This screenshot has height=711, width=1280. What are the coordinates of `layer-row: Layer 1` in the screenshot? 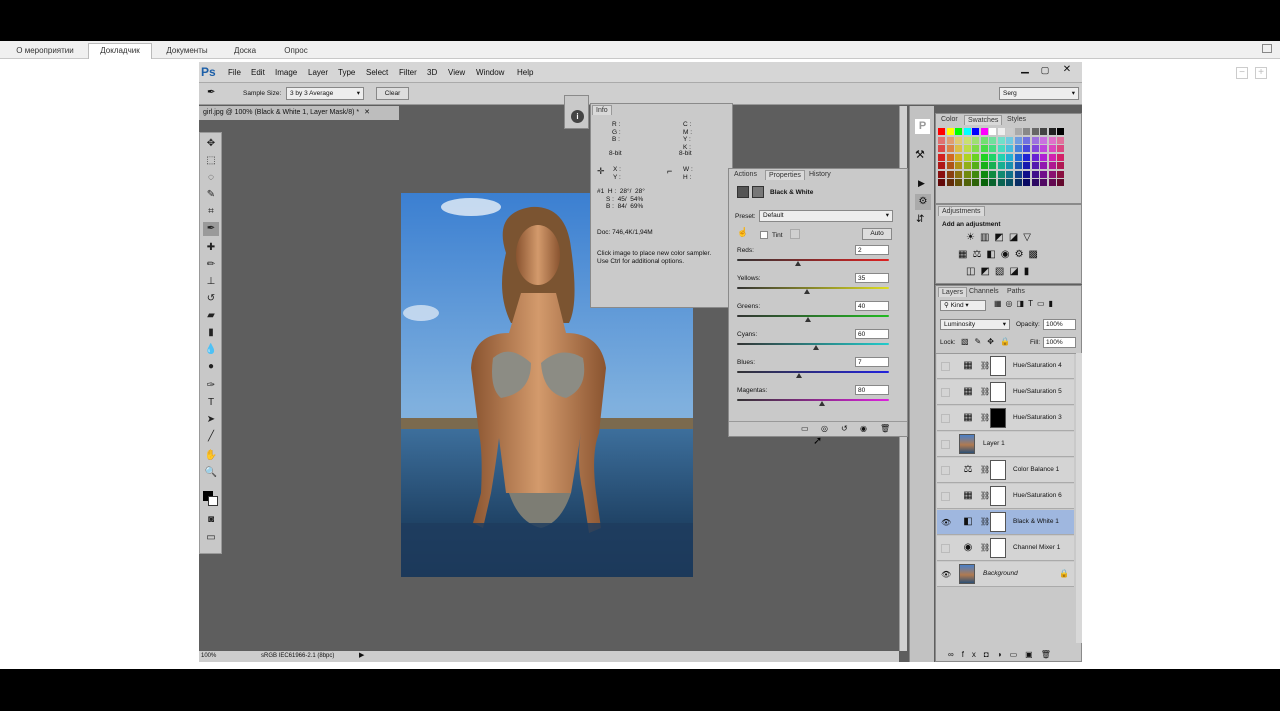 It's located at (1005, 444).